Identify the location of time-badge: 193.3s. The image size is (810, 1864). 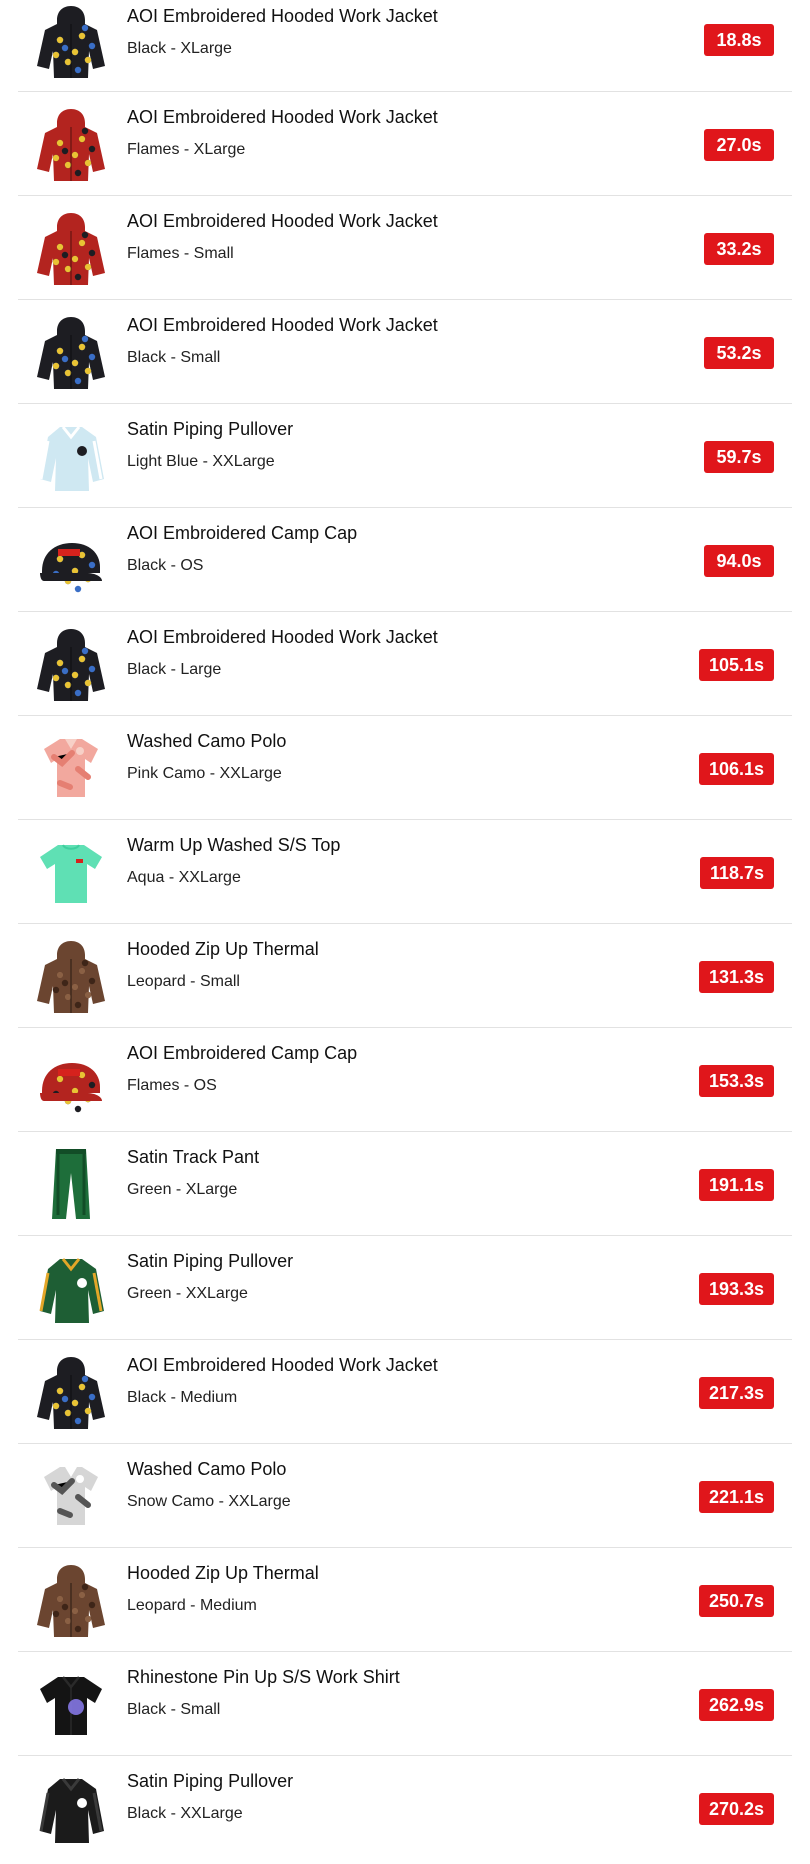
(736, 1289).